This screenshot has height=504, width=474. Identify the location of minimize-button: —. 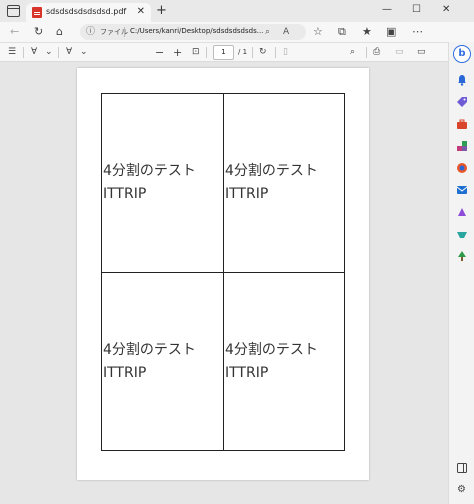
(387, 10).